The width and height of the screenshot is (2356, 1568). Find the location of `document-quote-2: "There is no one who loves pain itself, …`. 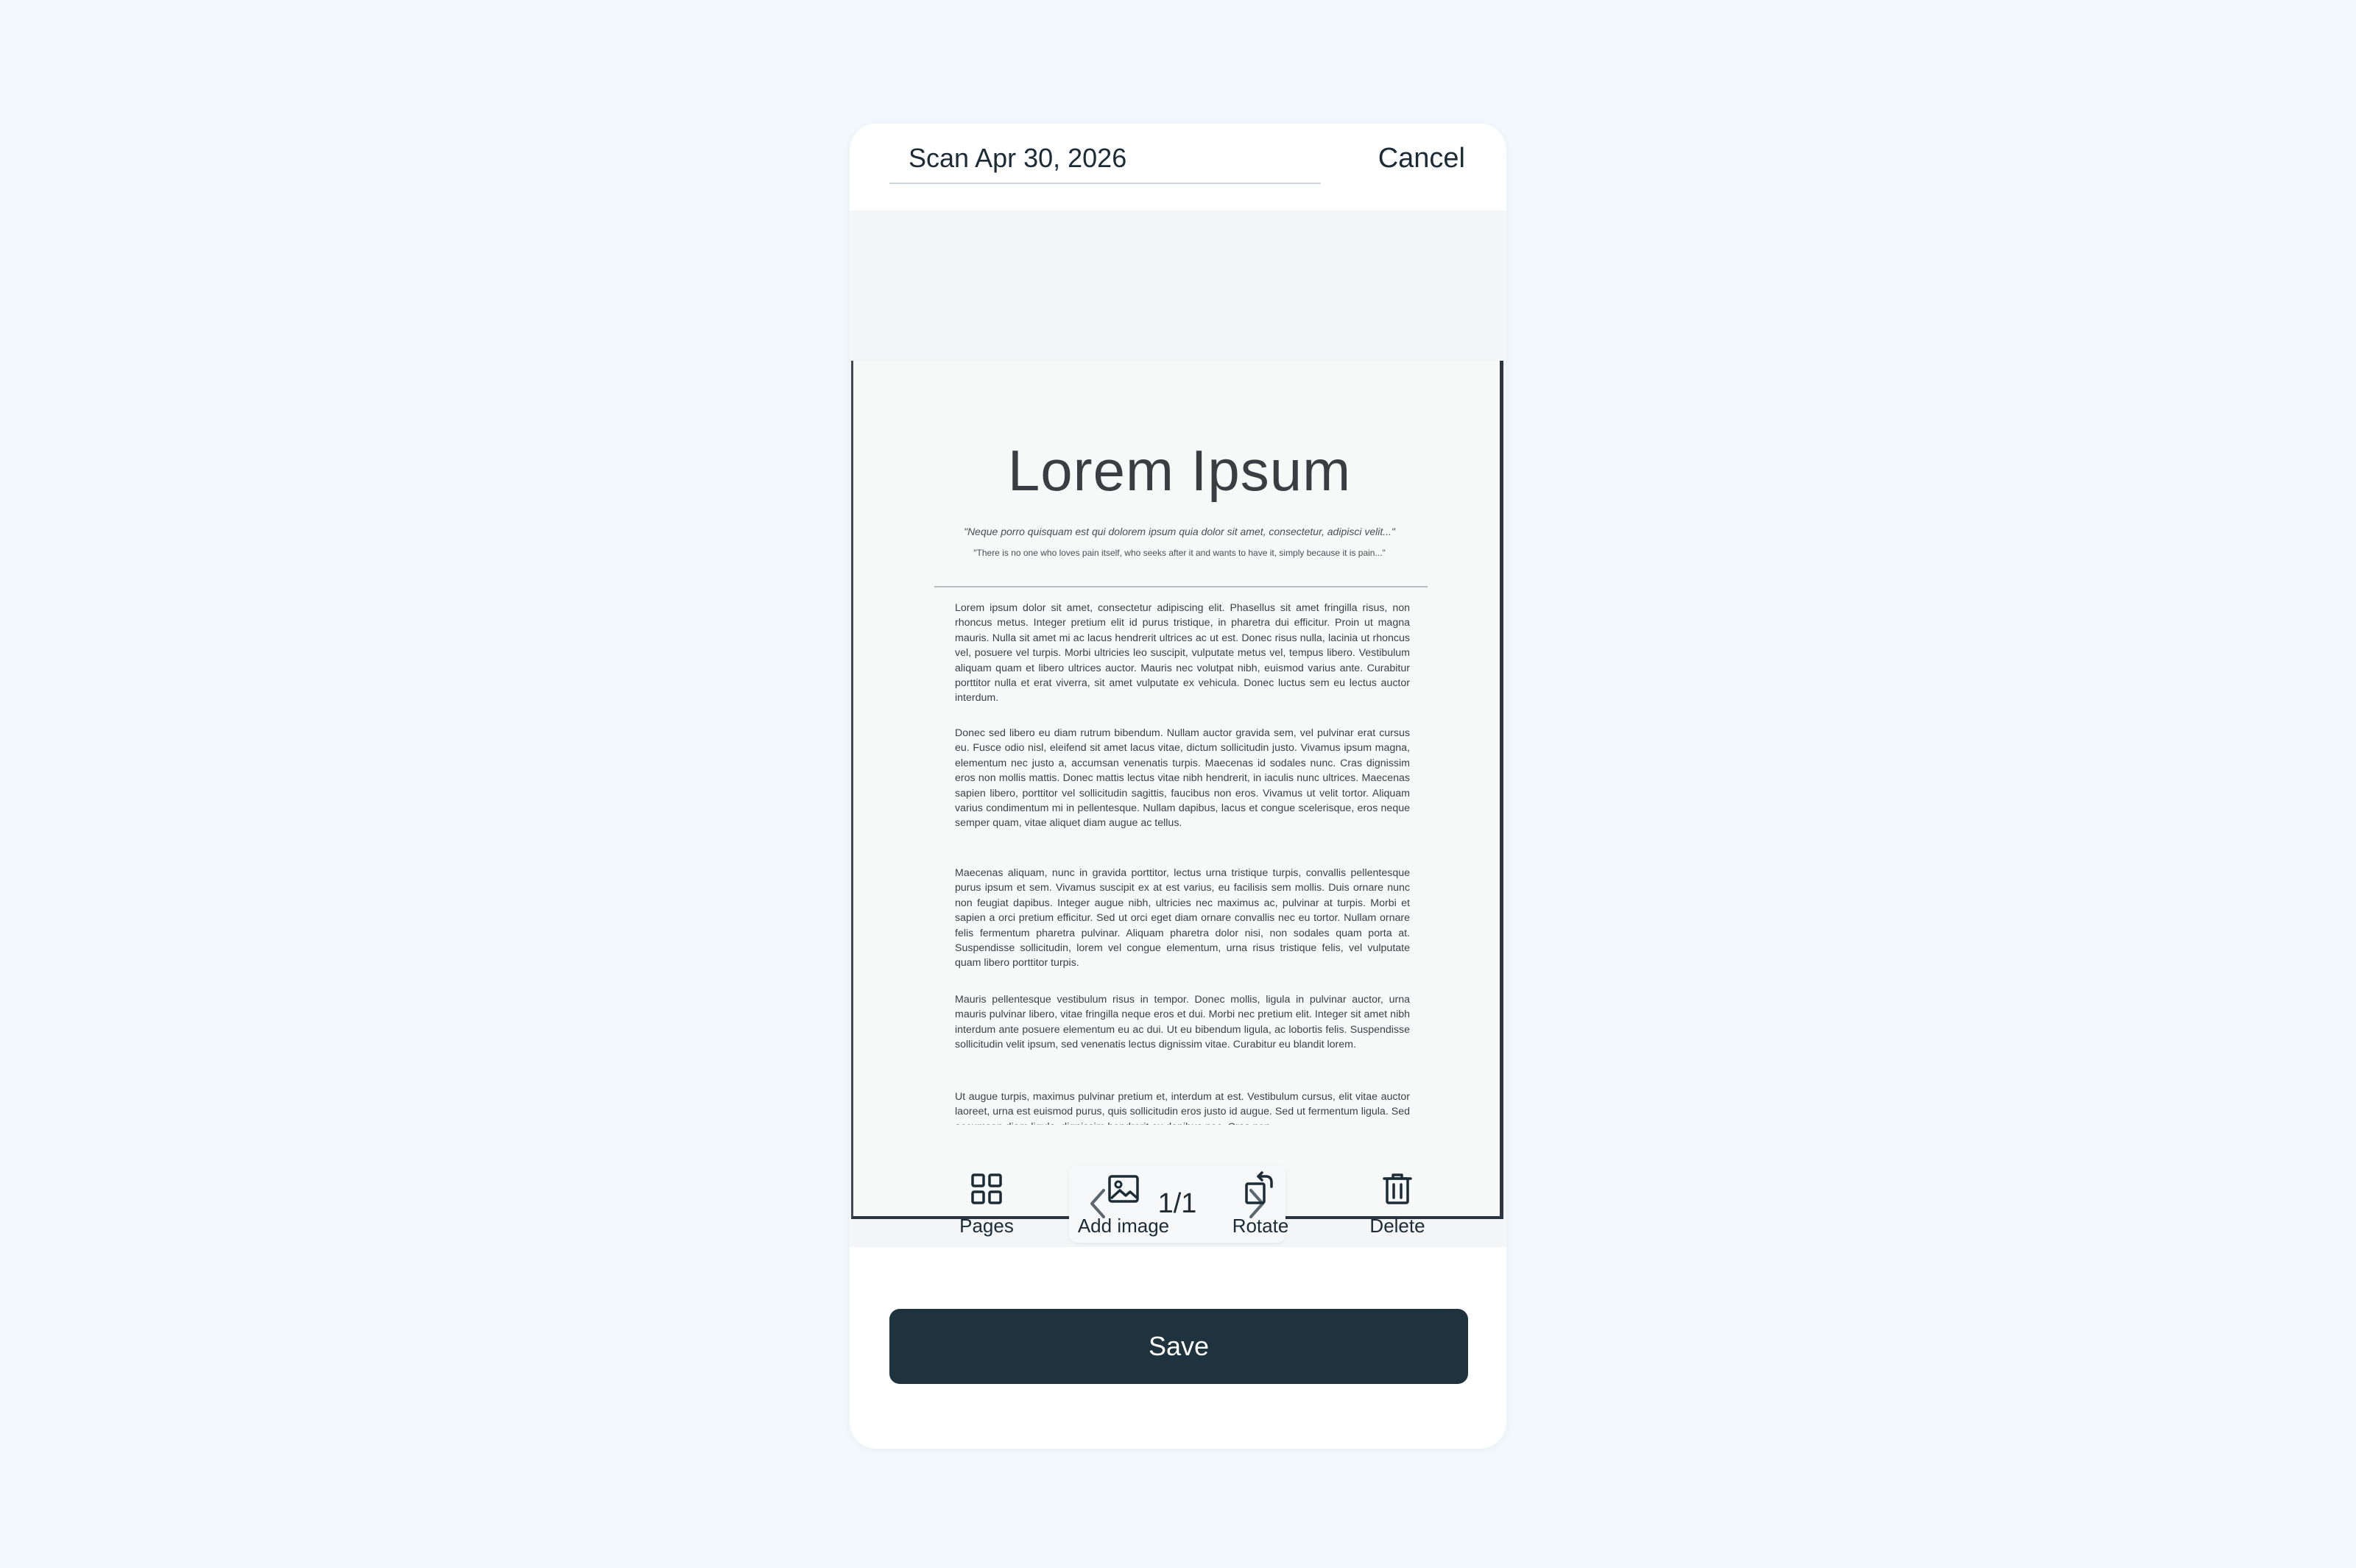

document-quote-2: "There is no one who loves pain itself, … is located at coordinates (1179, 553).